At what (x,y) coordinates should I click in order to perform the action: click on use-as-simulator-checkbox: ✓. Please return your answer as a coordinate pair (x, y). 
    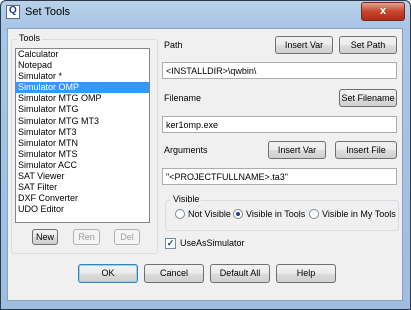
    Looking at the image, I should click on (170, 243).